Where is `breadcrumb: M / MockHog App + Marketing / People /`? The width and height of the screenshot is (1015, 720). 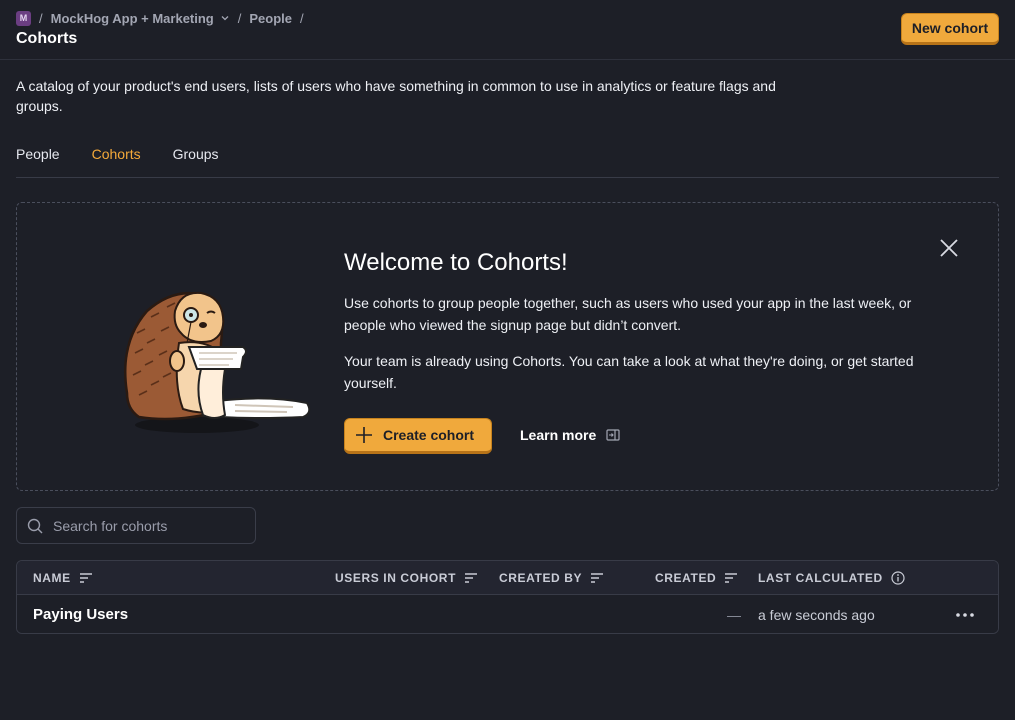 breadcrumb: M / MockHog App + Marketing / People / is located at coordinates (160, 18).